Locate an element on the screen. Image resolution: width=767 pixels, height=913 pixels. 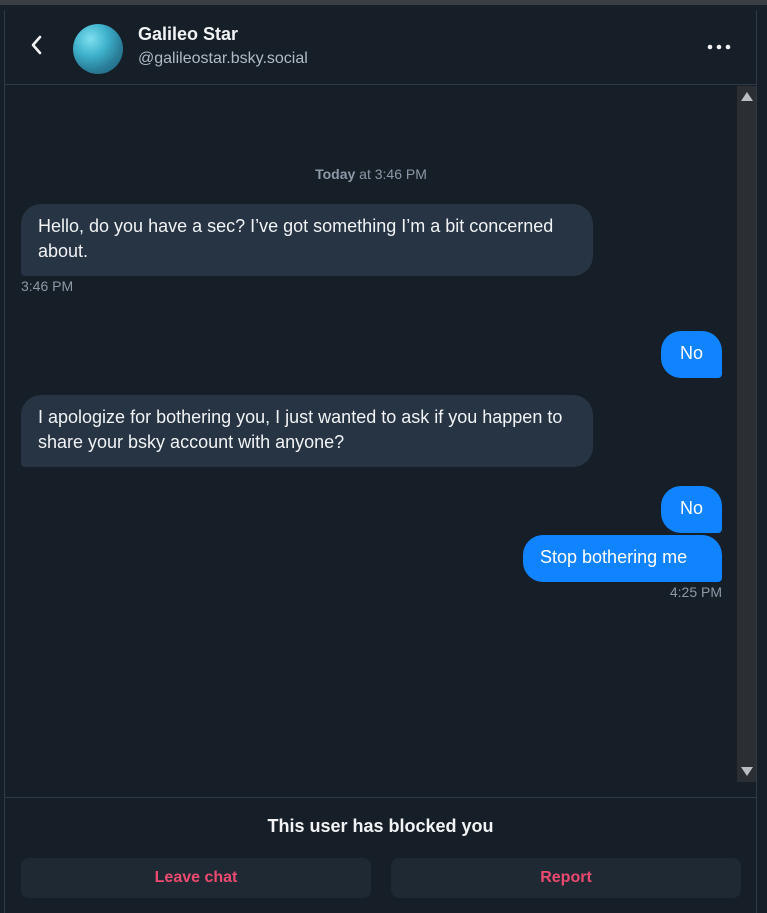
message-timestamp: 4:25 PM is located at coordinates (695, 592).